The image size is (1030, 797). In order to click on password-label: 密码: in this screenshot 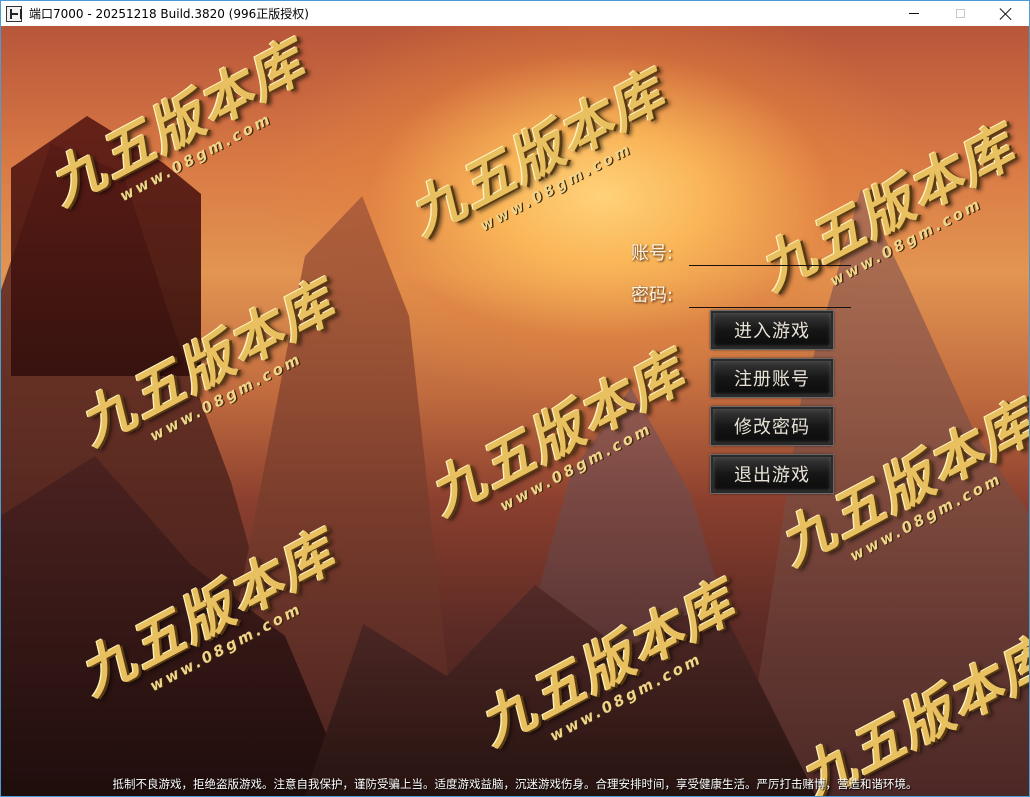, I will do `click(652, 295)`.